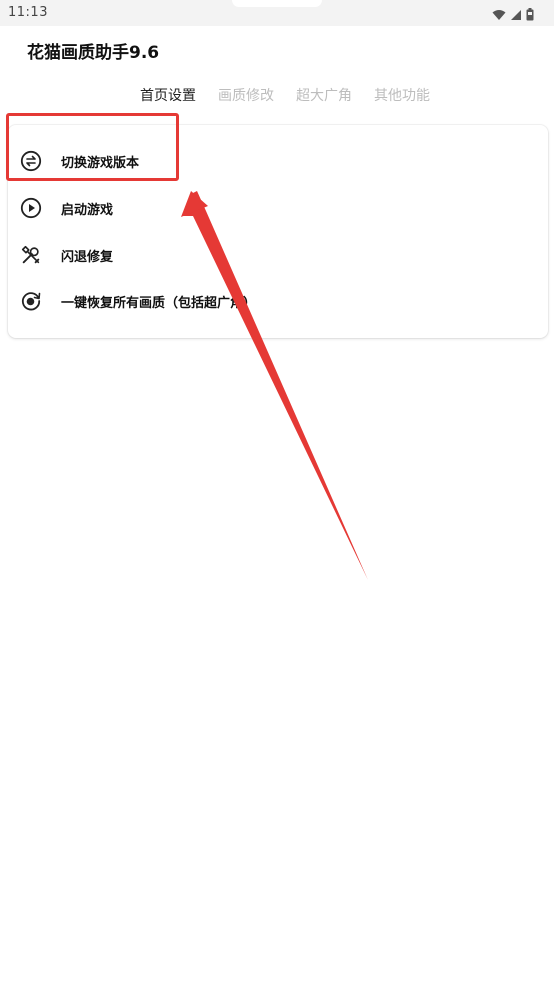  Describe the element at coordinates (100, 163) in the screenshot. I see `menu-item-label: 切换游戏版本` at that location.